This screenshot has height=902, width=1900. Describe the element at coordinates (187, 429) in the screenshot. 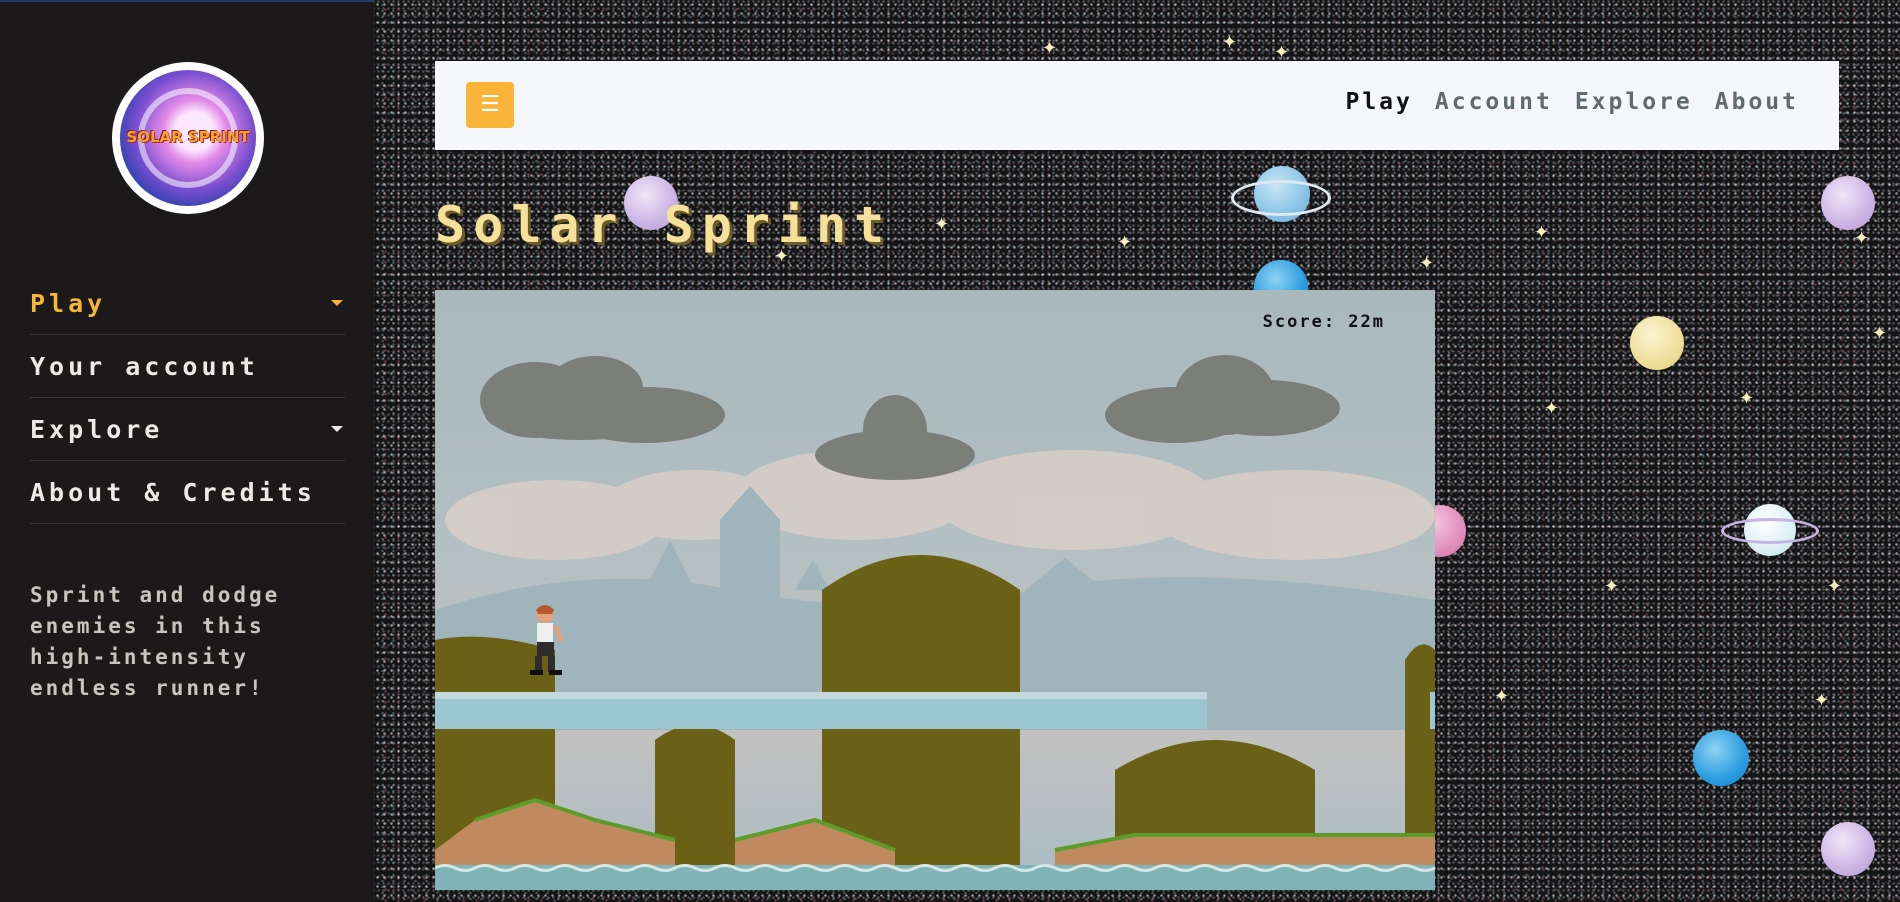

I see `sidebar-item-explore: Explore` at that location.